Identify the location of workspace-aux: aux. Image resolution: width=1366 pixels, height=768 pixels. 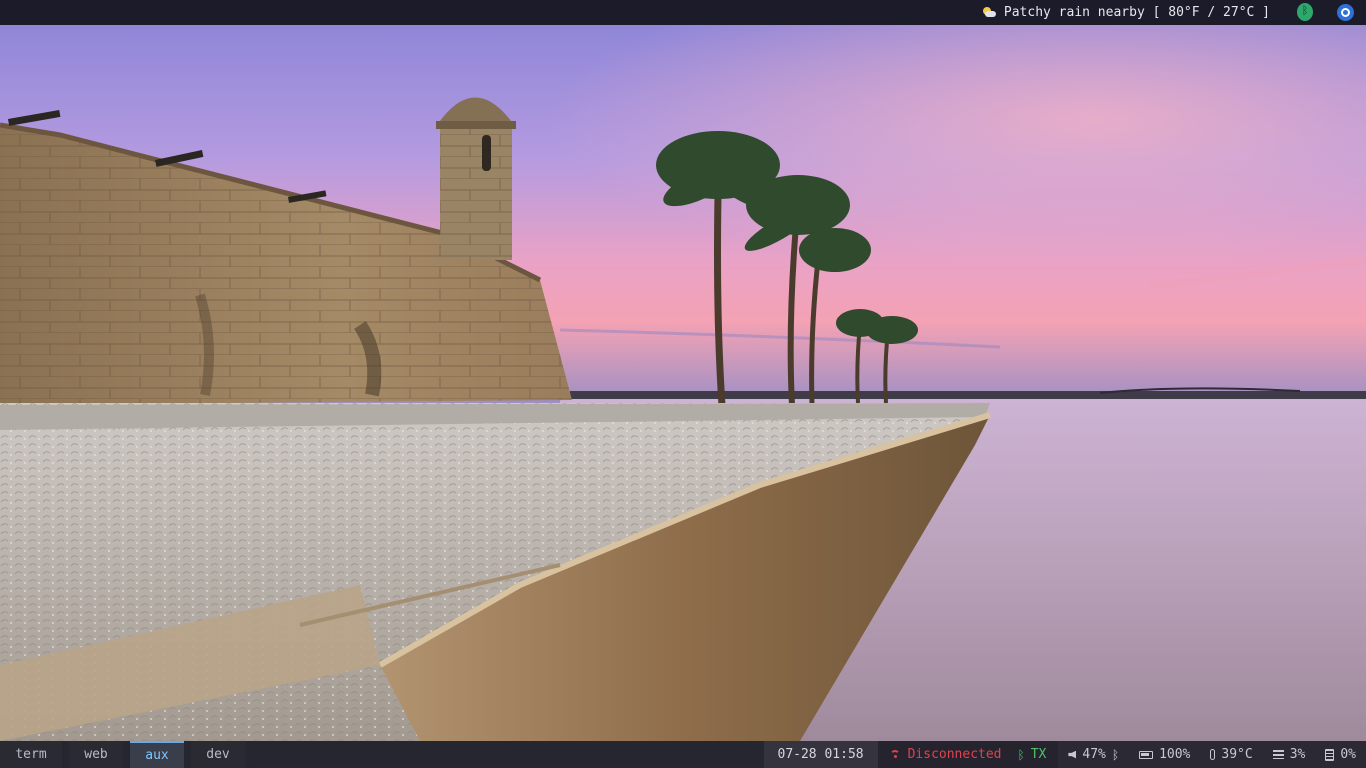
(157, 754).